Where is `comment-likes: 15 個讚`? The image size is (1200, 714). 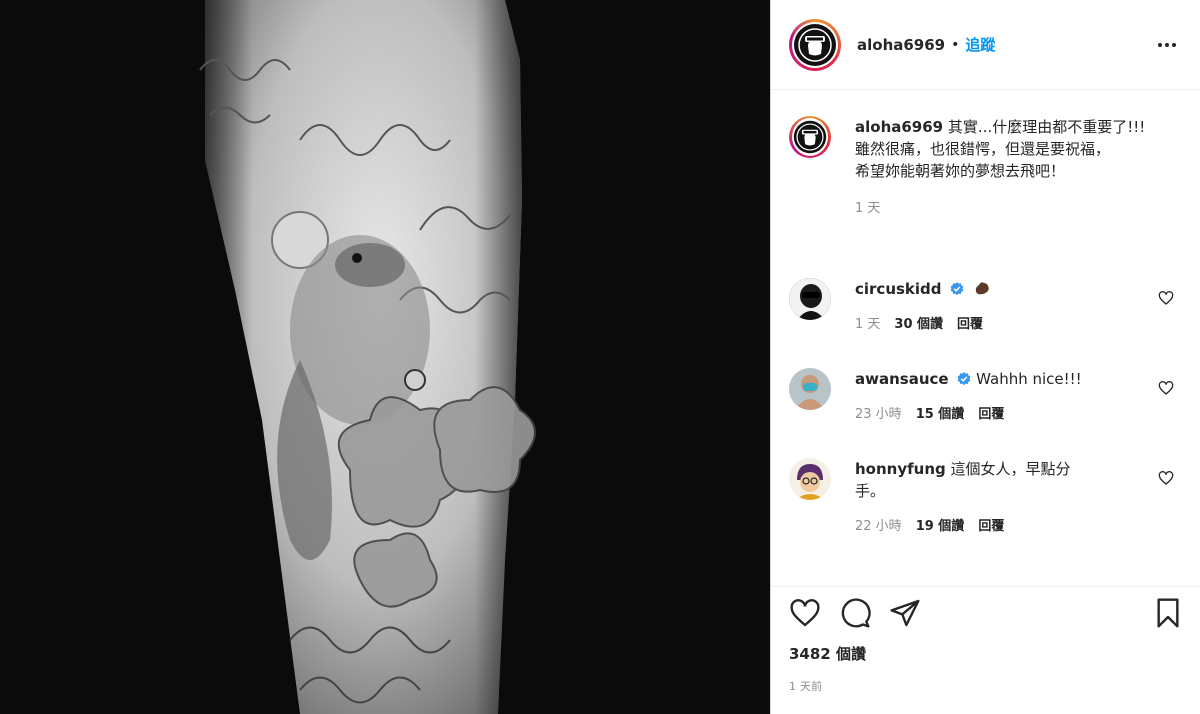 comment-likes: 15 個讚 is located at coordinates (940, 415).